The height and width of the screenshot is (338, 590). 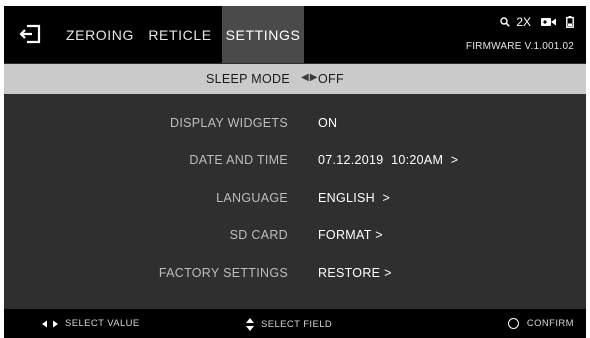 What do you see at coordinates (238, 160) in the screenshot?
I see `setting-label: DATE AND TIME` at bounding box center [238, 160].